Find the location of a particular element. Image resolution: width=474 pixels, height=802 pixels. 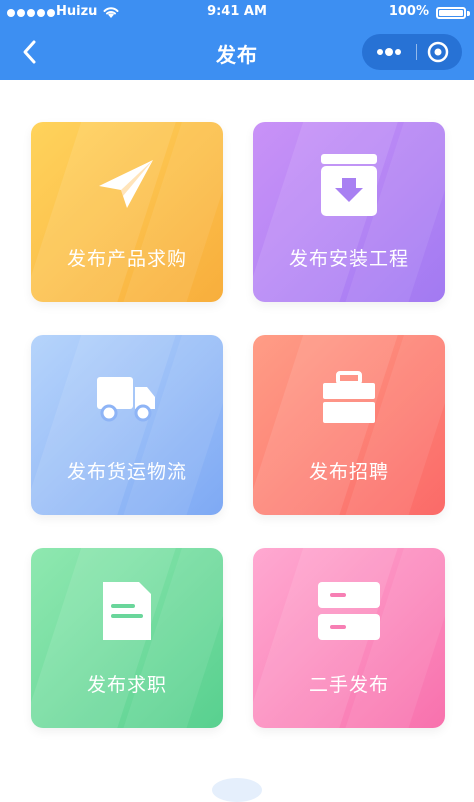

download-box-icon is located at coordinates (349, 185).